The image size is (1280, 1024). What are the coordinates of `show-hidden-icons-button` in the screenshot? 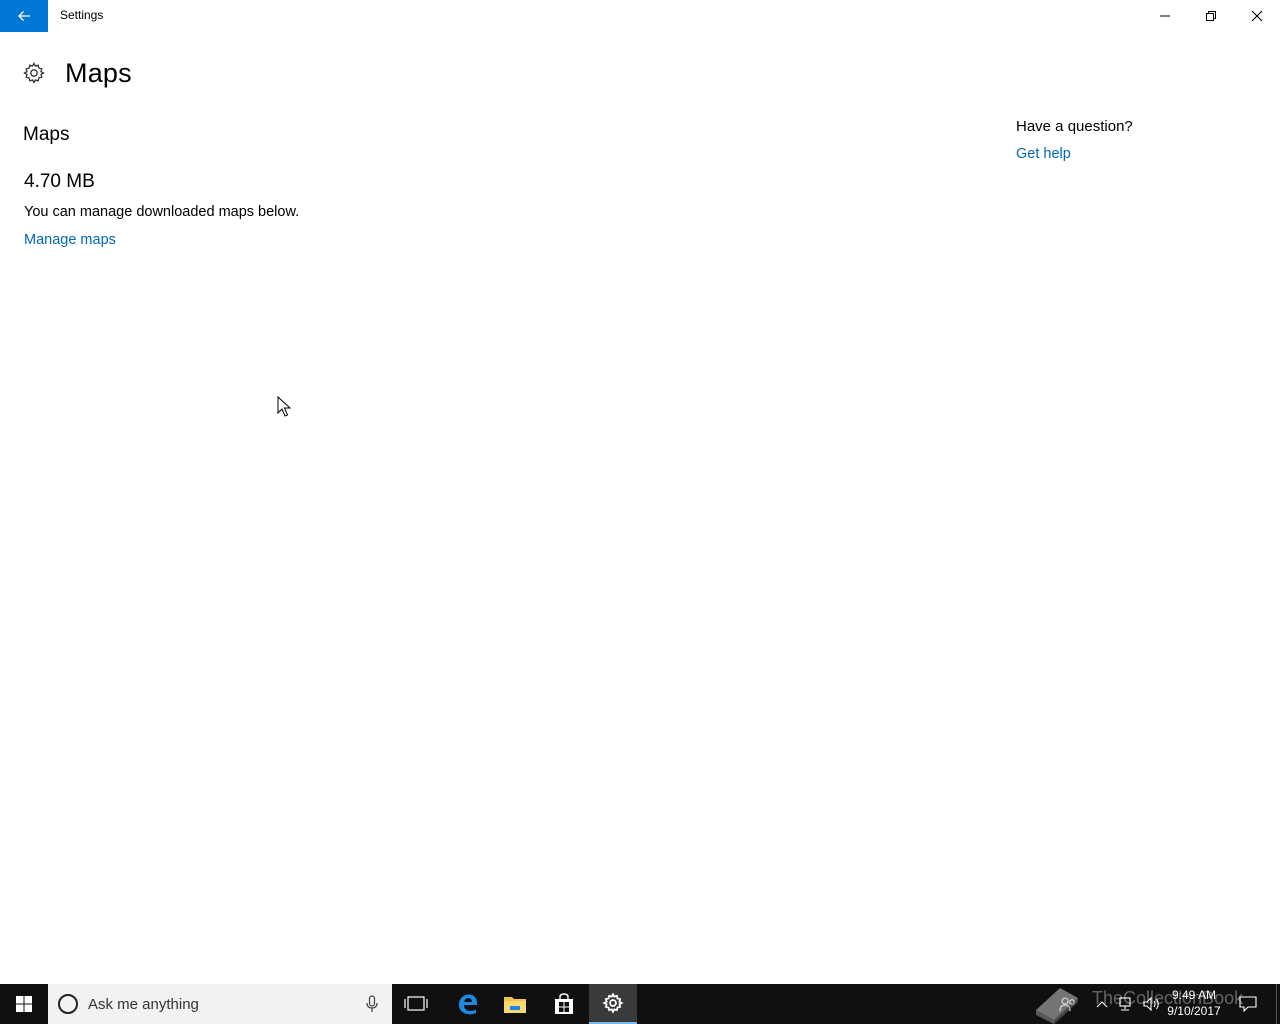 It's located at (1102, 1004).